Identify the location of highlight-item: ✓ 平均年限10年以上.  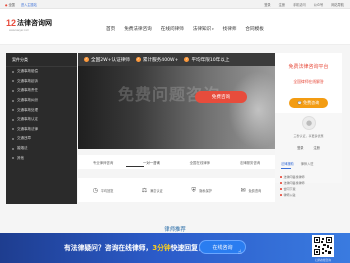
(206, 60).